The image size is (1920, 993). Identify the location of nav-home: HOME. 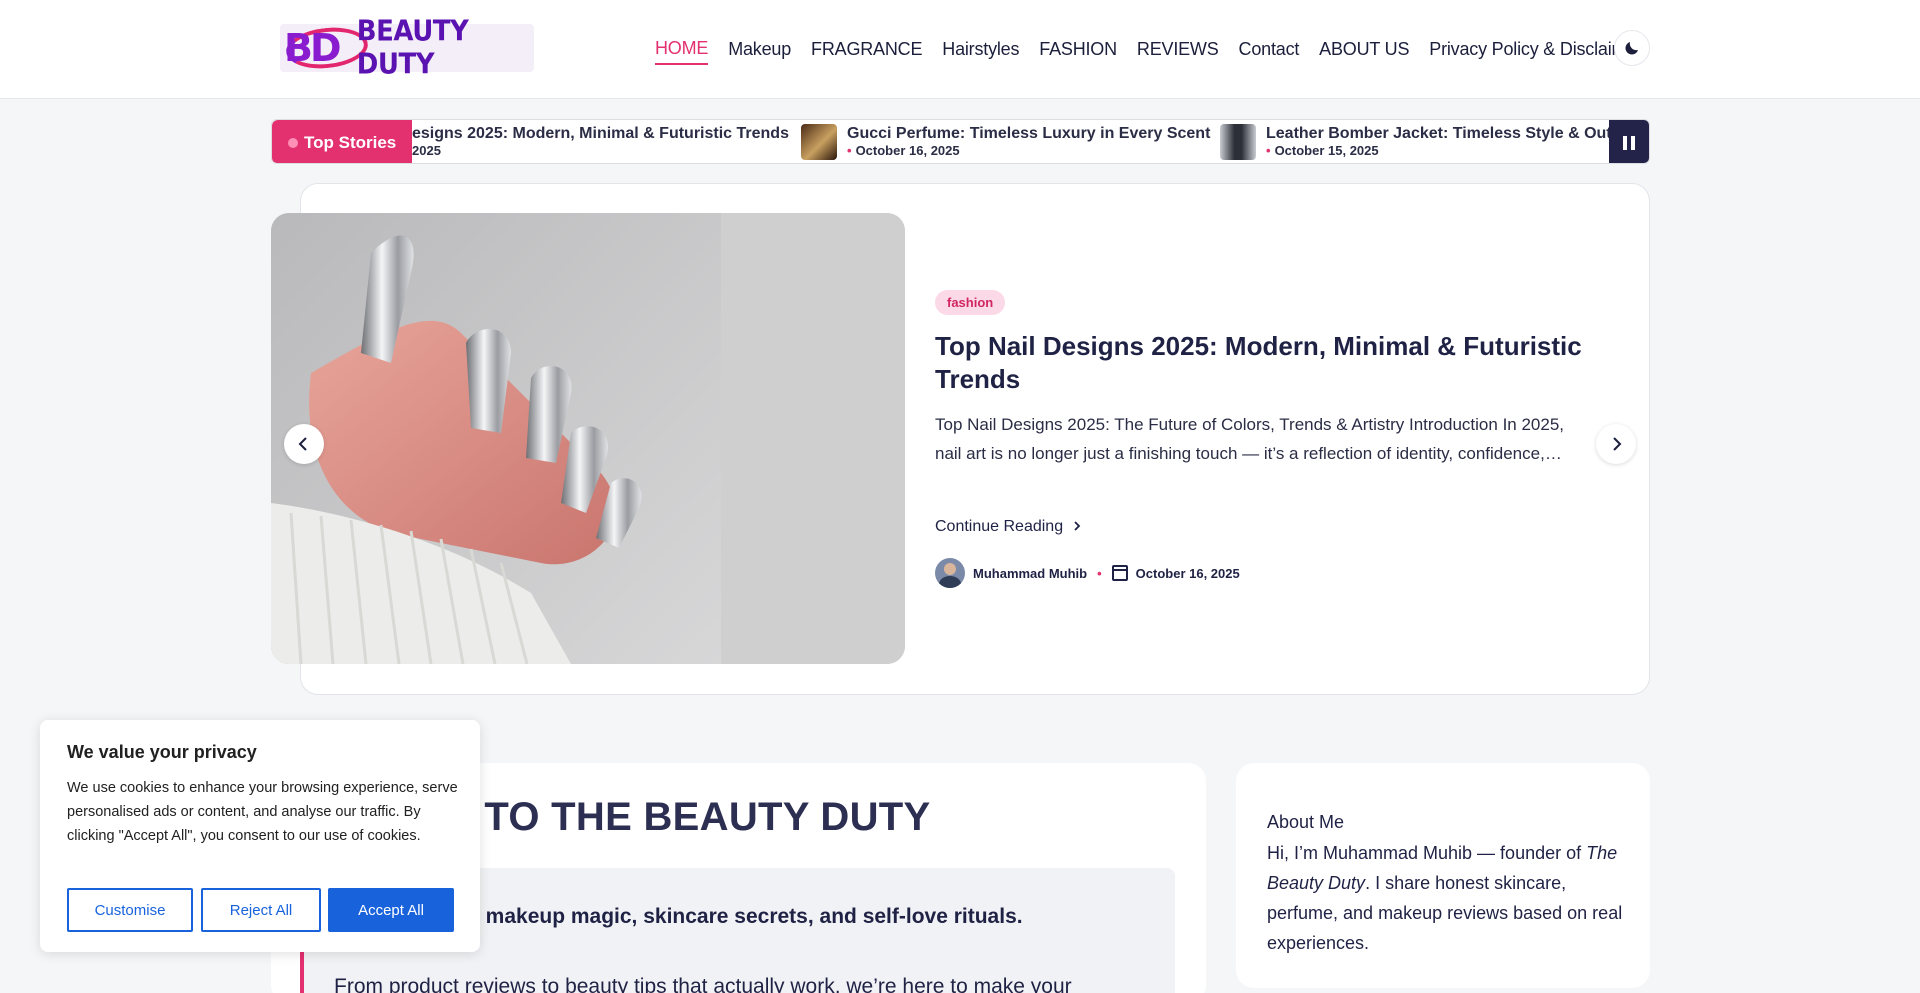
(681, 51).